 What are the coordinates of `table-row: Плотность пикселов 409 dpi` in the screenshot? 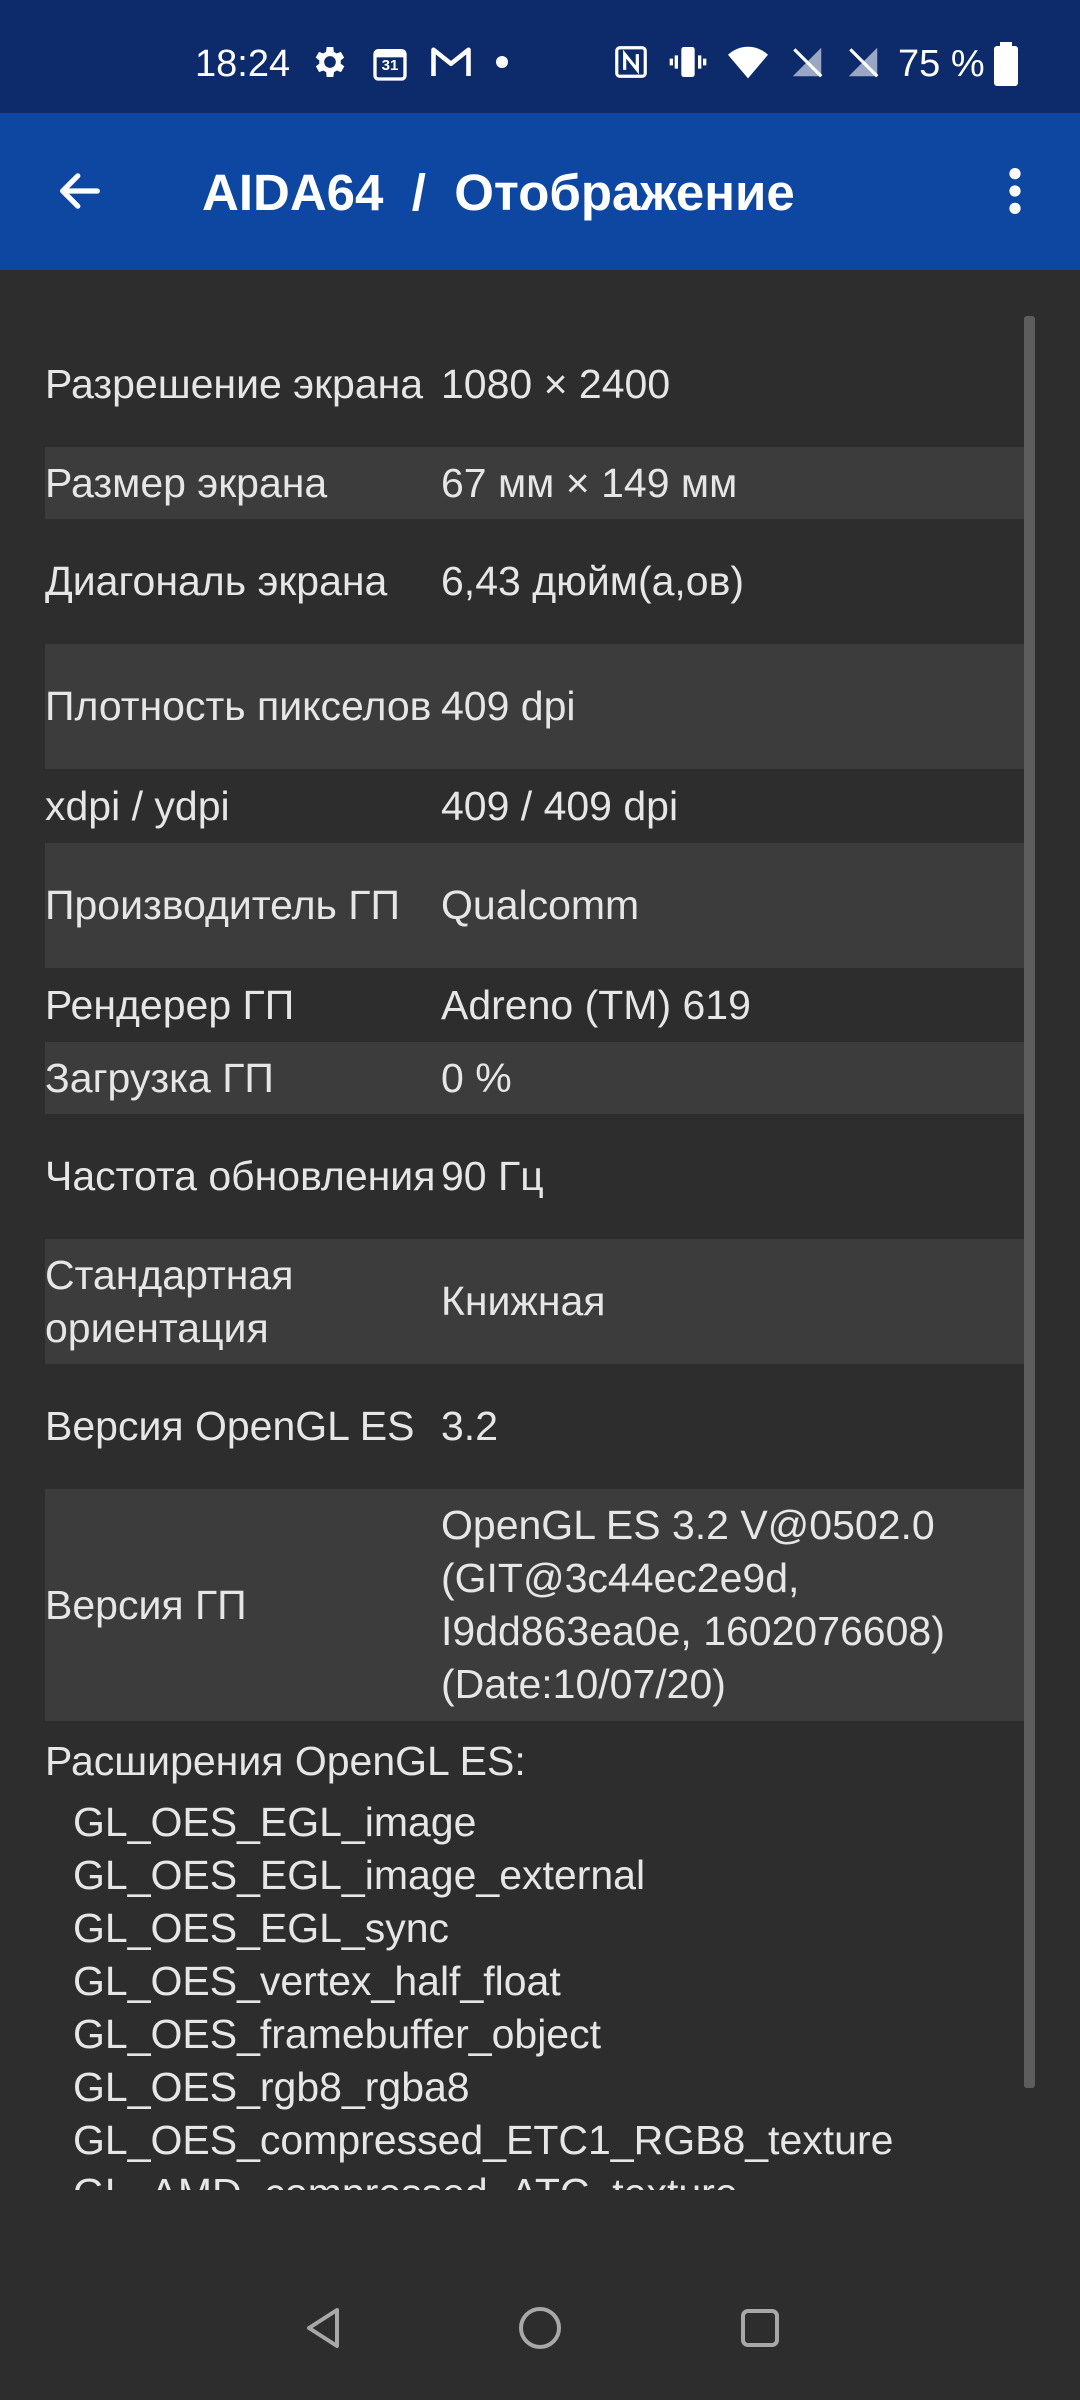 It's located at (539, 706).